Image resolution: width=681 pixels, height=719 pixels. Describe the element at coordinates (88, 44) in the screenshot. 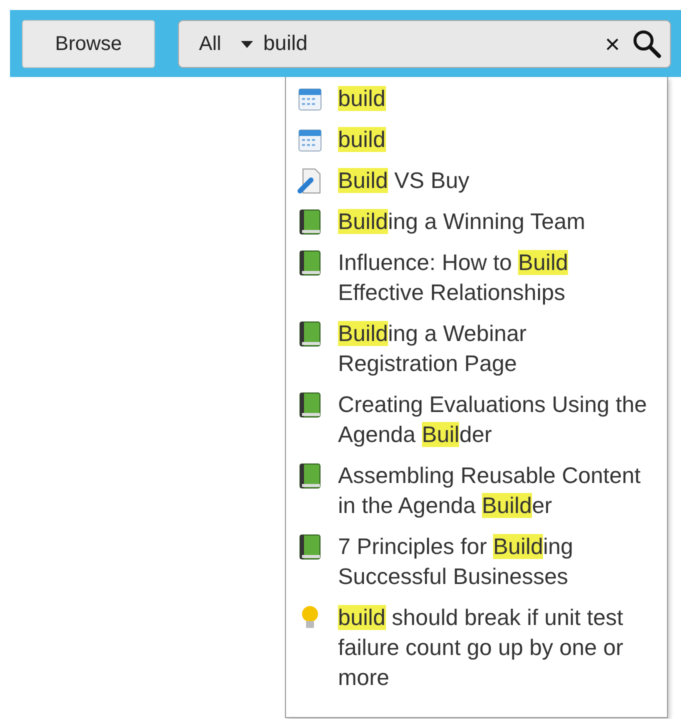

I see `browse-button: Browse` at that location.